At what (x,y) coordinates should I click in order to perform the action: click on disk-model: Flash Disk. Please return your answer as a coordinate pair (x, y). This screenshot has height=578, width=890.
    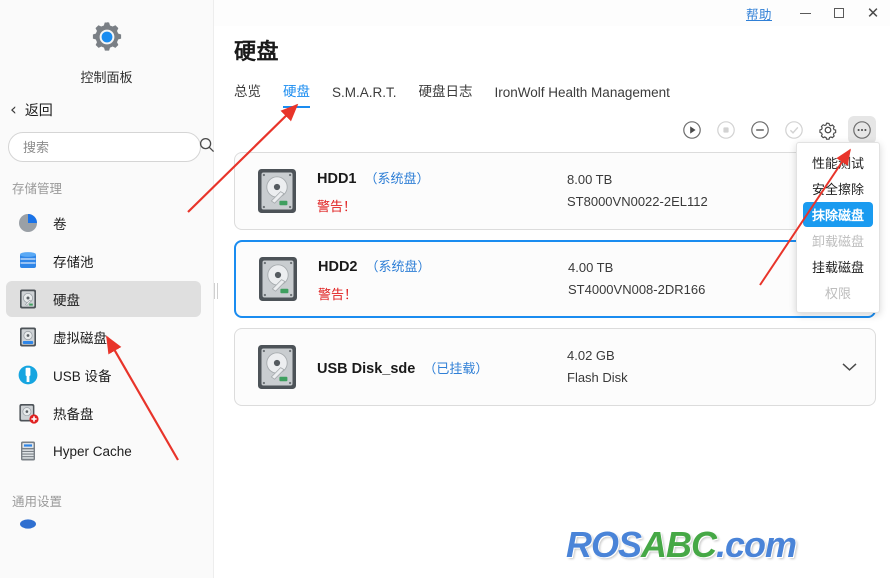
    Looking at the image, I should click on (597, 377).